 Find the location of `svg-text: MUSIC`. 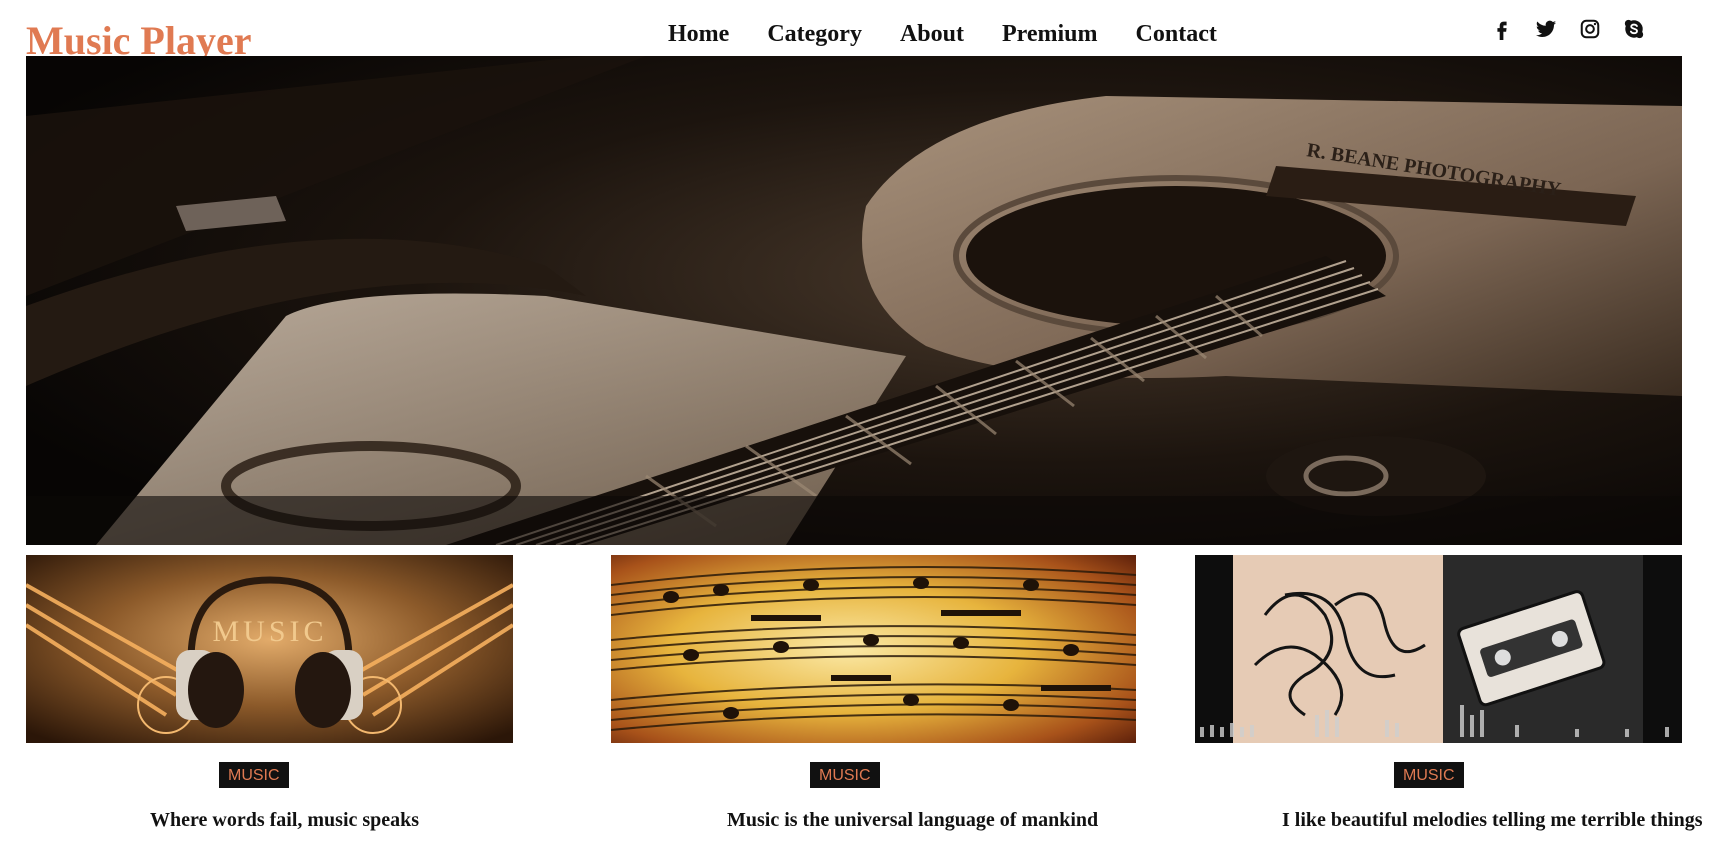

svg-text: MUSIC is located at coordinates (269, 631).